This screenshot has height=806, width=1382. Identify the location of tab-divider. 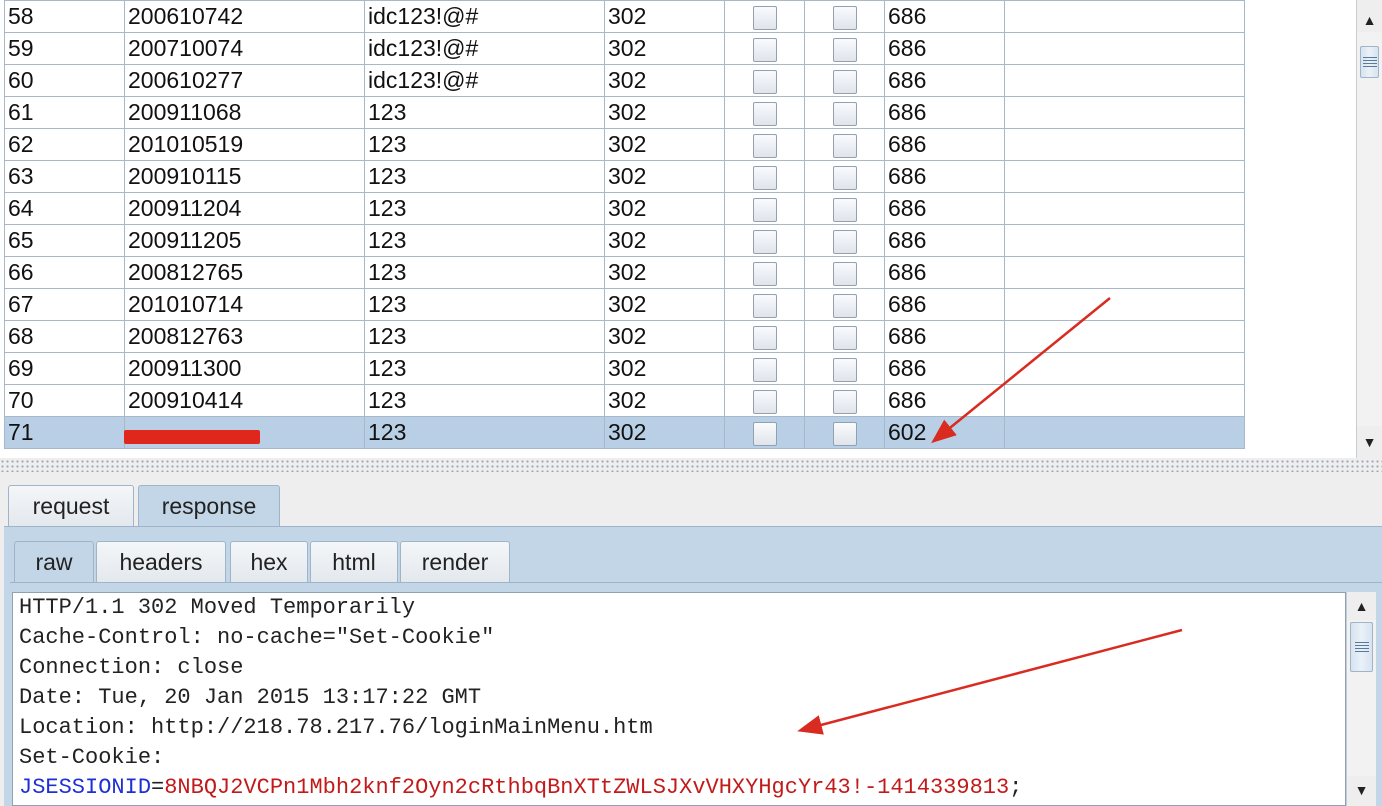
(696, 582).